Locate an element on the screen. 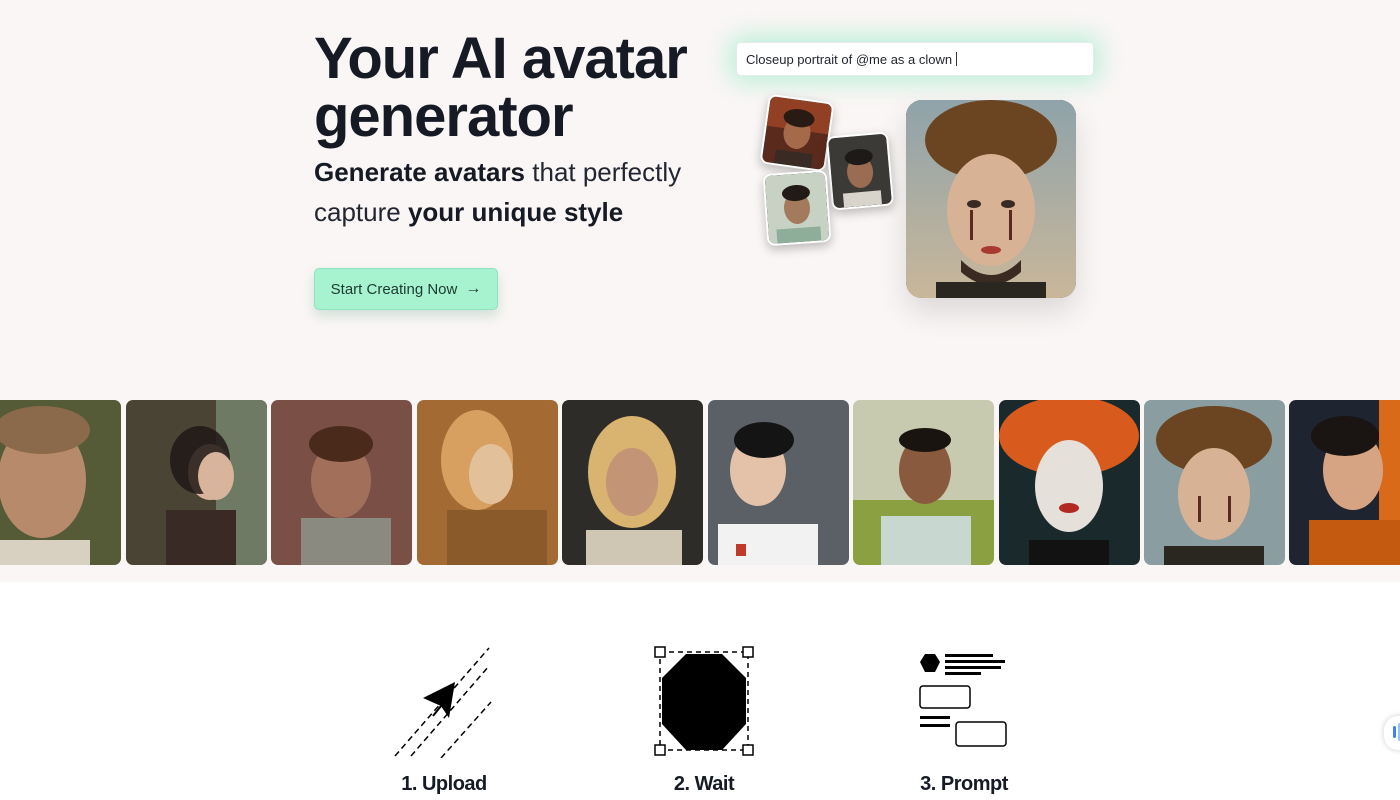  upload-paper-plane-icon is located at coordinates (443, 702).